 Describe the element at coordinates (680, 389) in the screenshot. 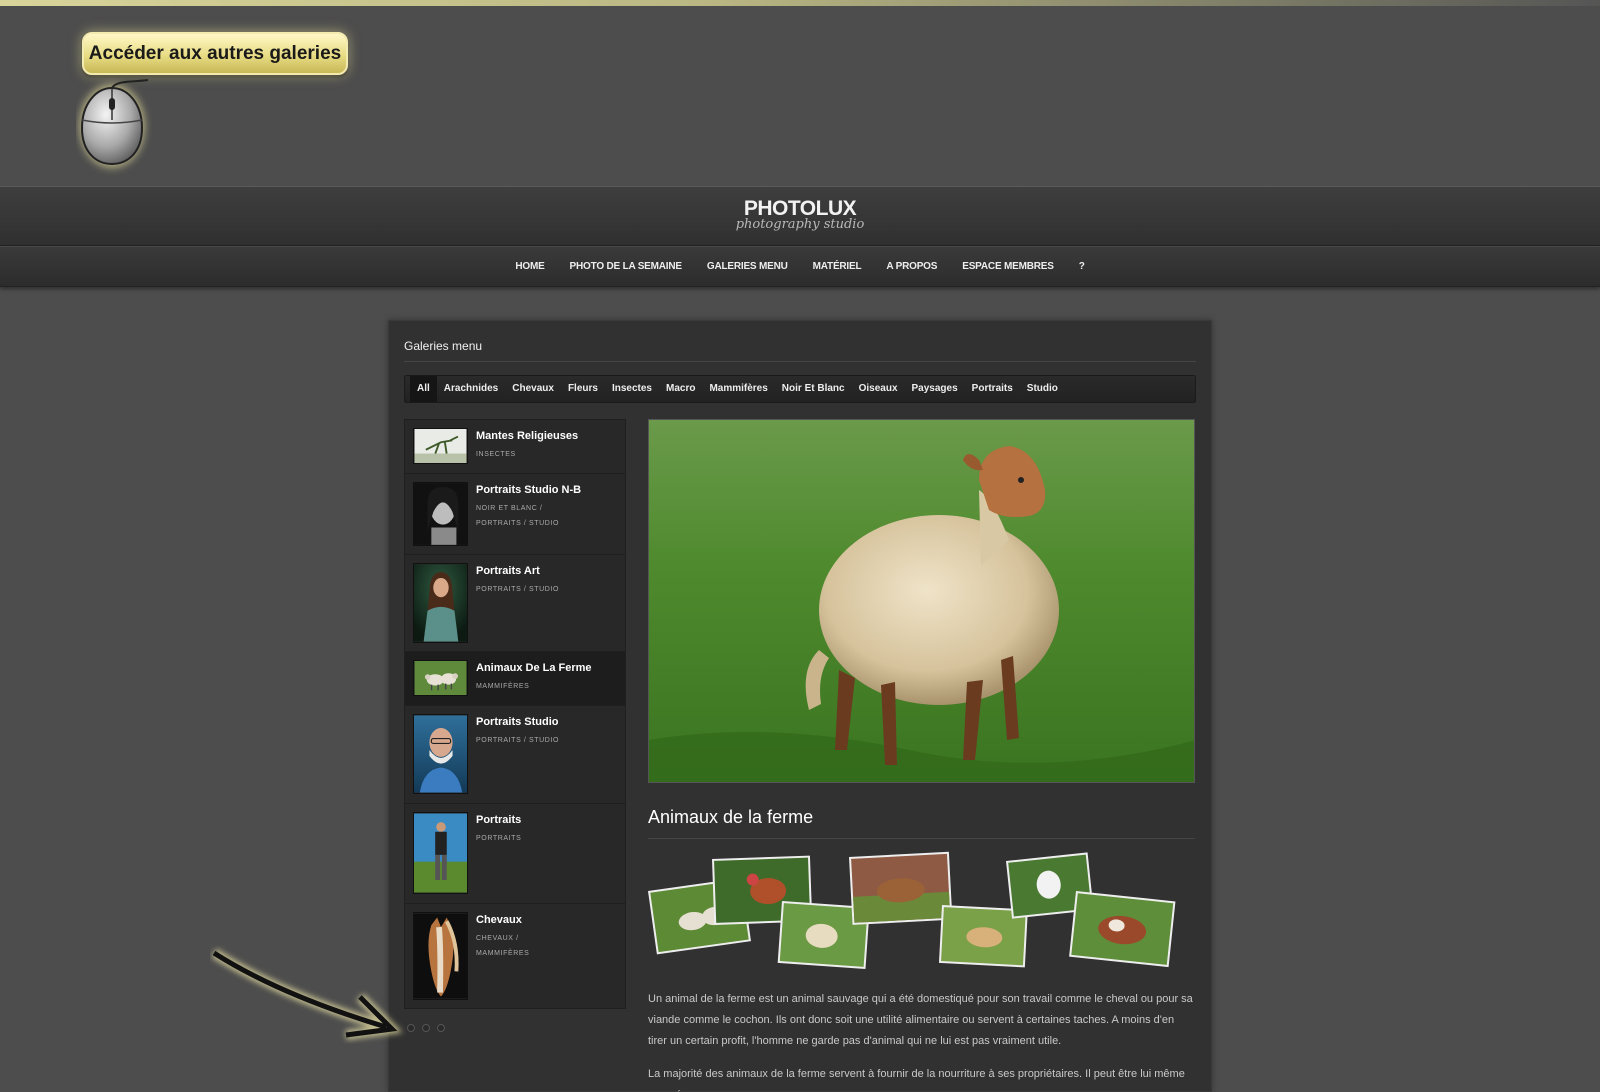

I see `filter-macro: Macro` at that location.